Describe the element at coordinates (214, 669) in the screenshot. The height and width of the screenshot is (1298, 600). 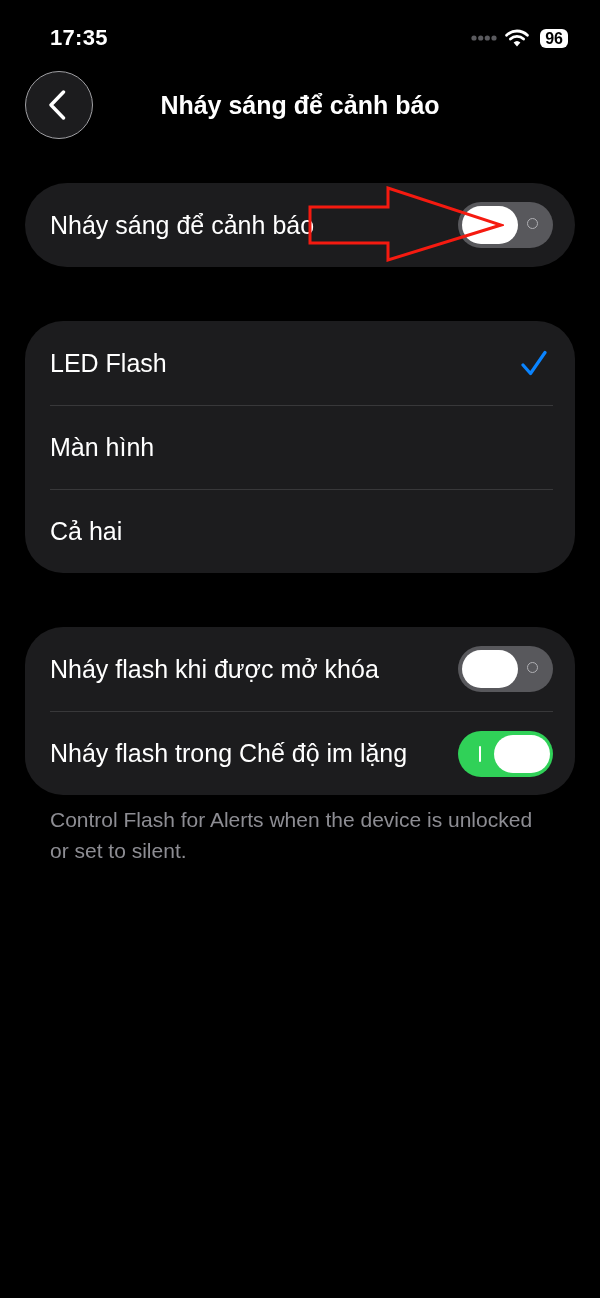
I see `toggle-label: Nháy flash khi được mở khóa` at that location.